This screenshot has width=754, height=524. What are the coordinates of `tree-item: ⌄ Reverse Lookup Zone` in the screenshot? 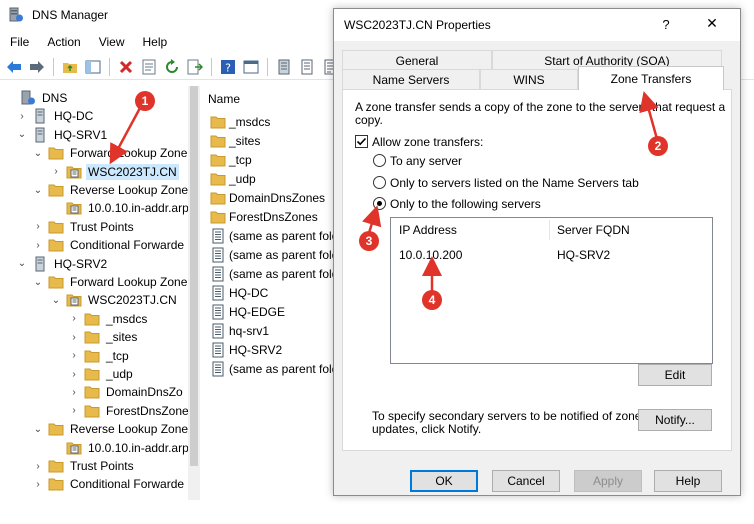 It's located at (111, 429).